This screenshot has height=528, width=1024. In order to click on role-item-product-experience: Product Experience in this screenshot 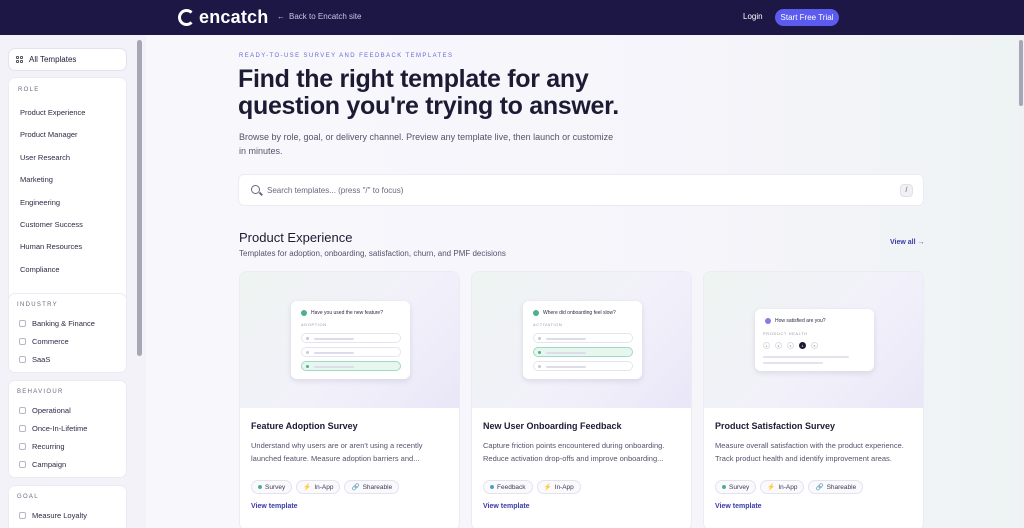, I will do `click(52, 112)`.